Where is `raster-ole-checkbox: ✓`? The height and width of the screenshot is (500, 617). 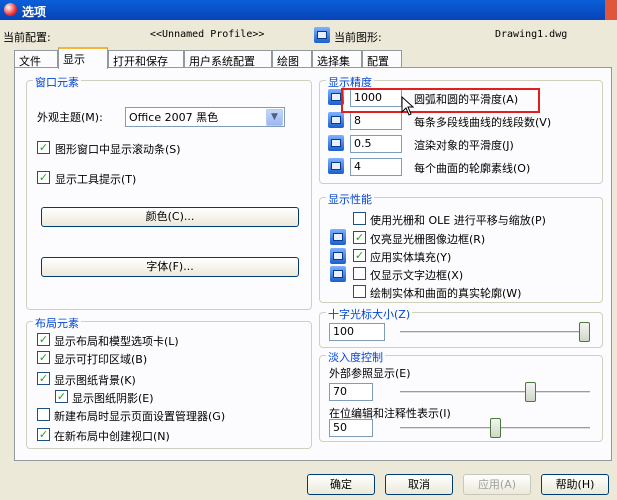
raster-ole-checkbox: ✓ is located at coordinates (359, 218).